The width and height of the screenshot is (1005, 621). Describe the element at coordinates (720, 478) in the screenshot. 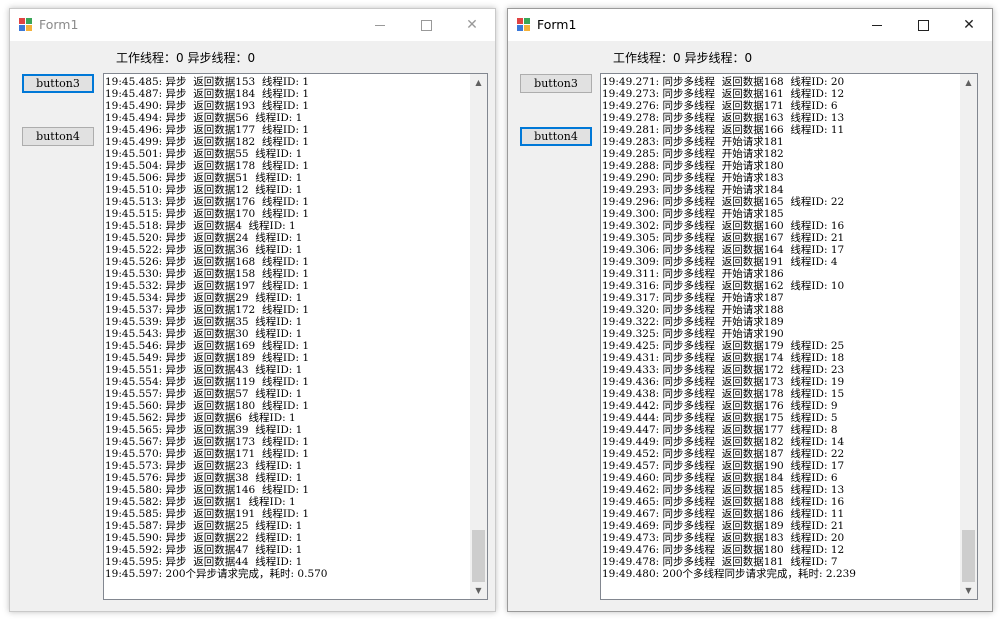

I see `log-line: 19:49.460: 同步多线程 返回数据184 线程ID: 6` at that location.